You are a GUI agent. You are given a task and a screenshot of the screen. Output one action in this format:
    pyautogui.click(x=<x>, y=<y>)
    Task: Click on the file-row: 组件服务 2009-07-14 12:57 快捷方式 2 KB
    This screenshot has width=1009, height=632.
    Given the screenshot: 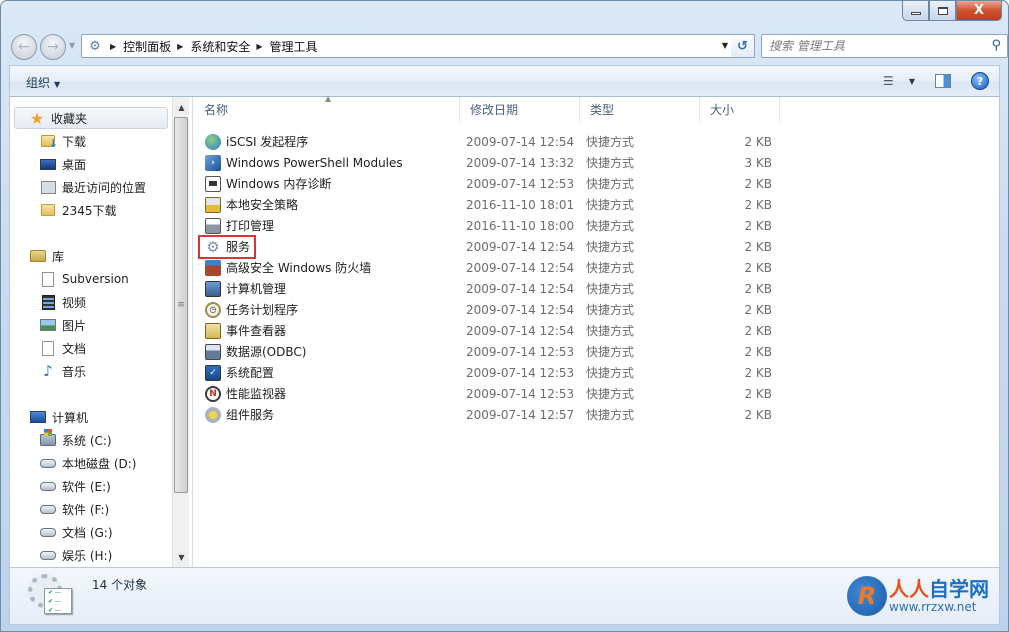 What is the action you would take?
    pyautogui.click(x=488, y=414)
    